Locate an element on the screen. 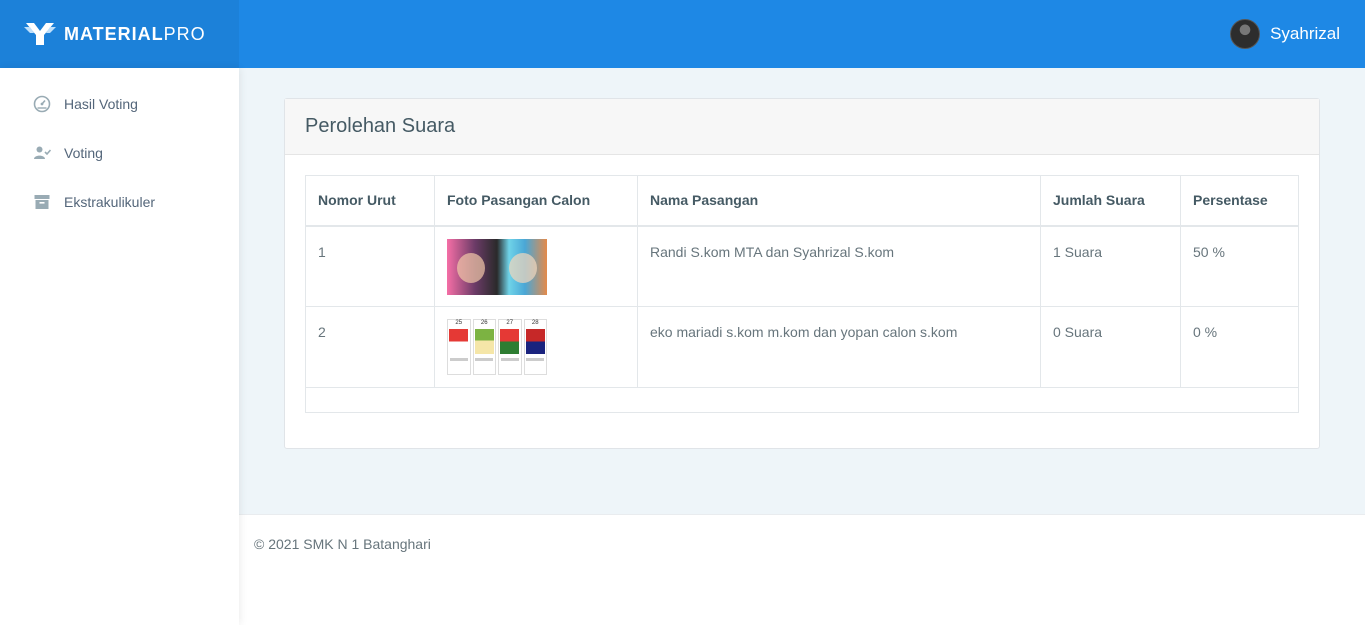 The width and height of the screenshot is (1365, 625). archive-icon is located at coordinates (42, 202).